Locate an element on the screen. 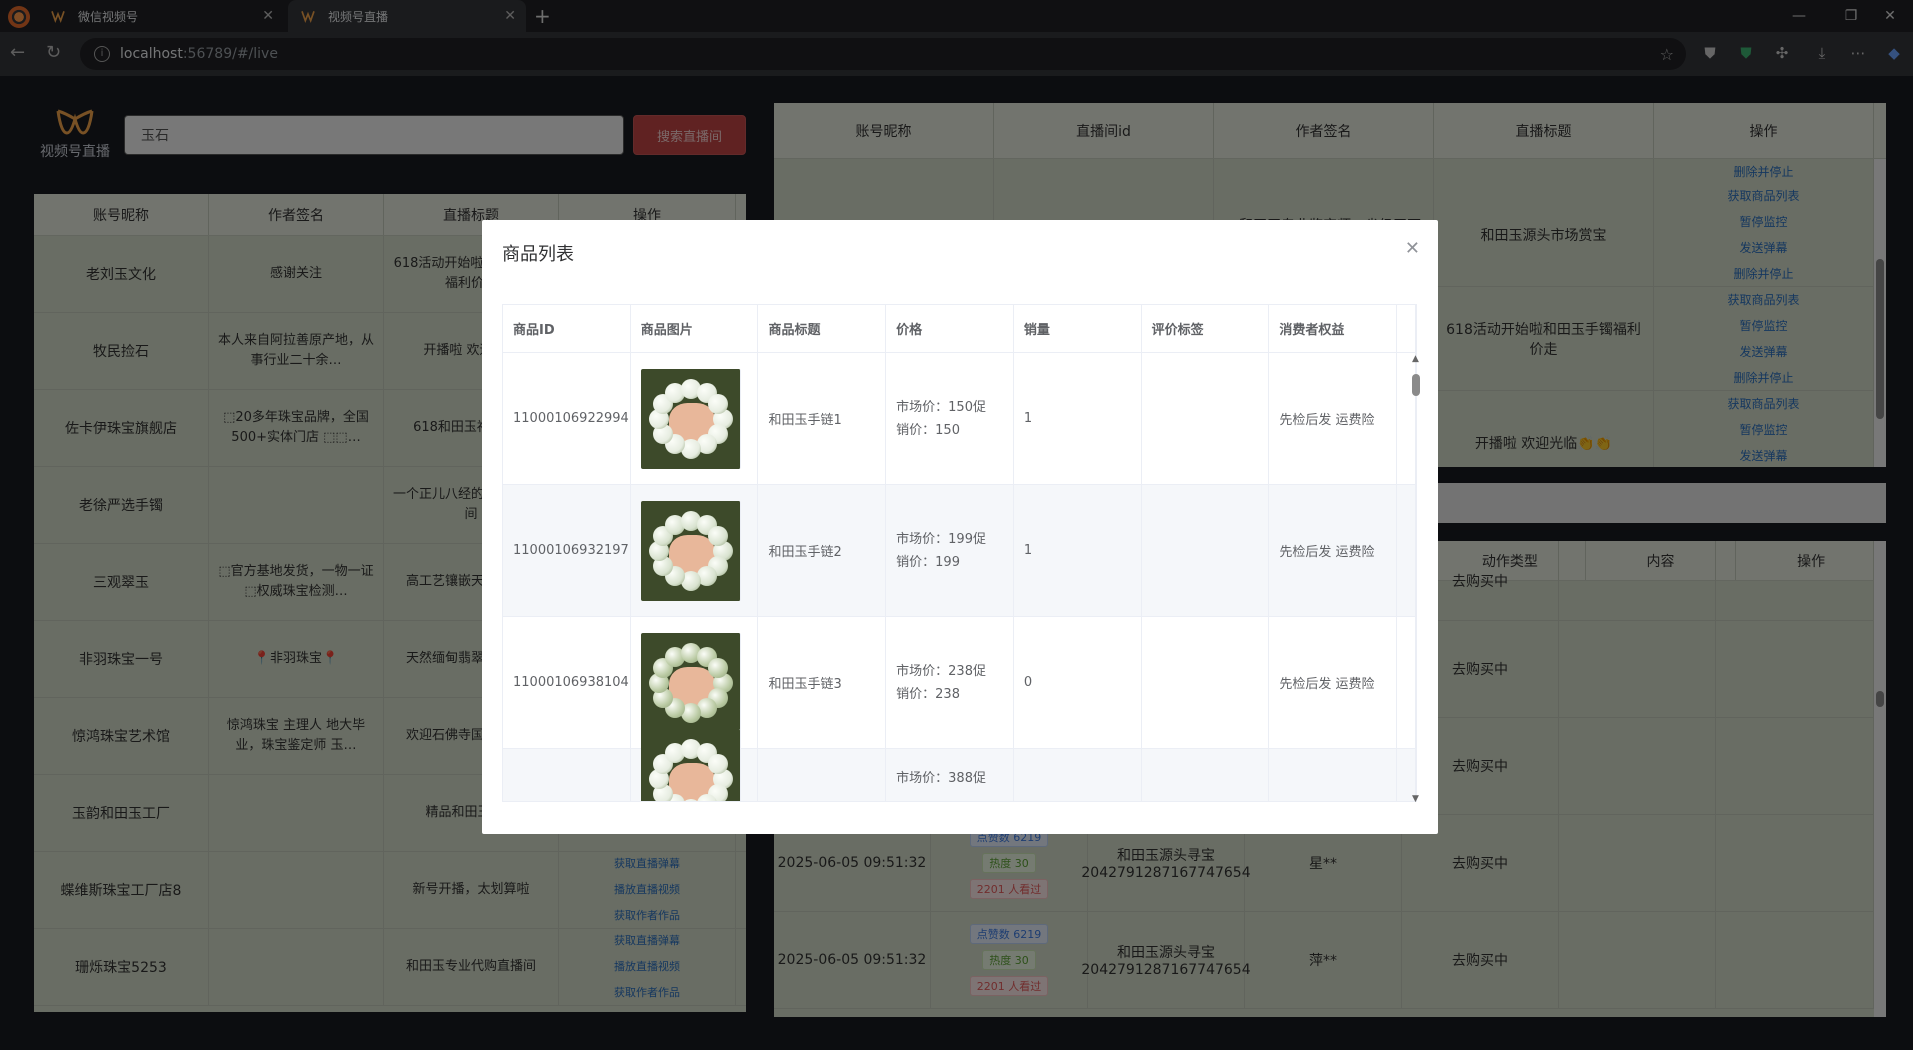  price-cell: 市场价：238促 销价：238 is located at coordinates (950, 682).